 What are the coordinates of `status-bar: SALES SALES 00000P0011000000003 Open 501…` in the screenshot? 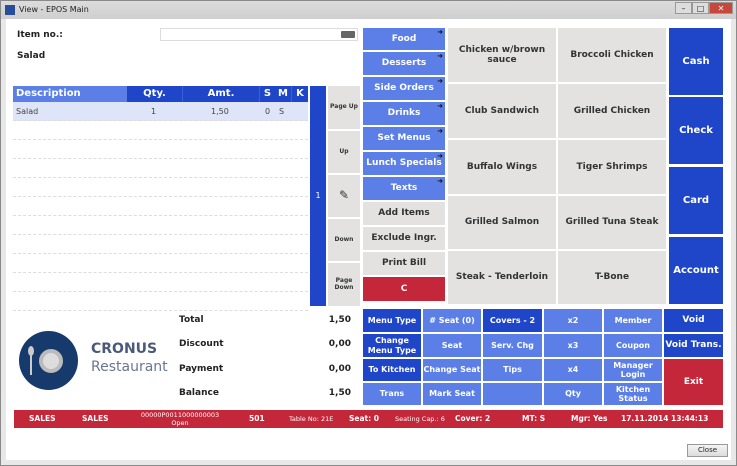 It's located at (368, 419).